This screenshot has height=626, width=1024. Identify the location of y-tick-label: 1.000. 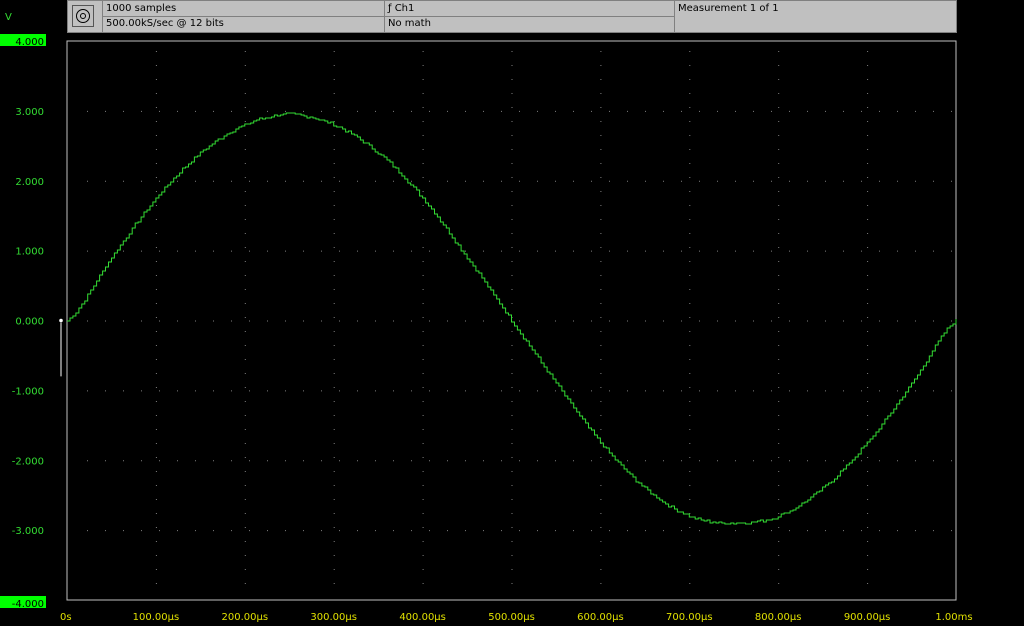
(29, 252).